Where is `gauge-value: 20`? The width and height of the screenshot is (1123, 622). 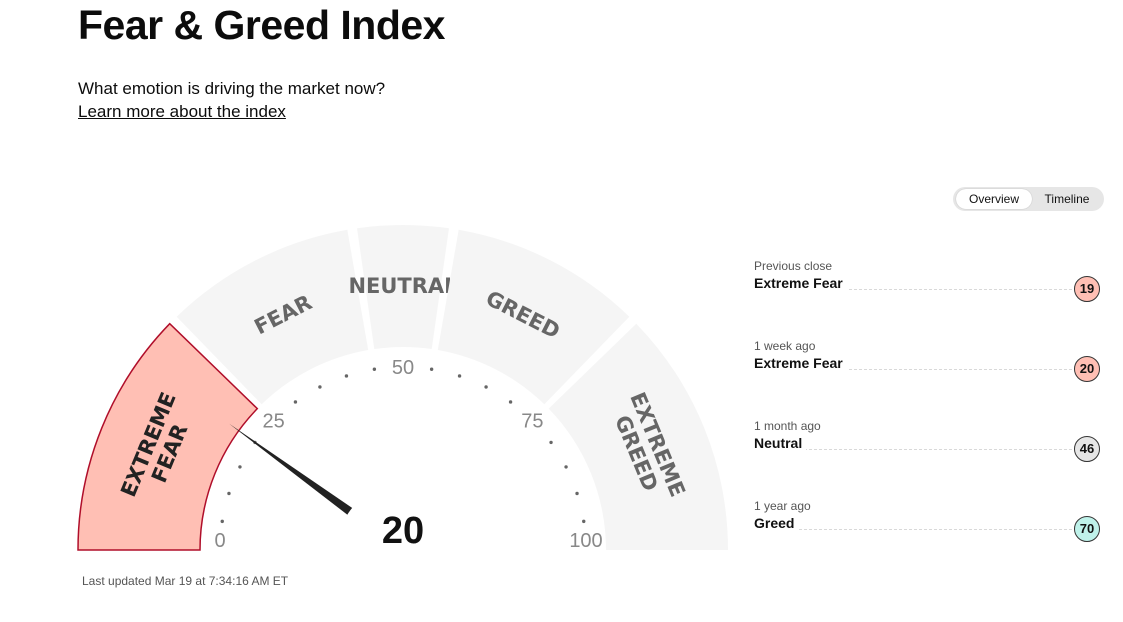
gauge-value: 20 is located at coordinates (403, 531).